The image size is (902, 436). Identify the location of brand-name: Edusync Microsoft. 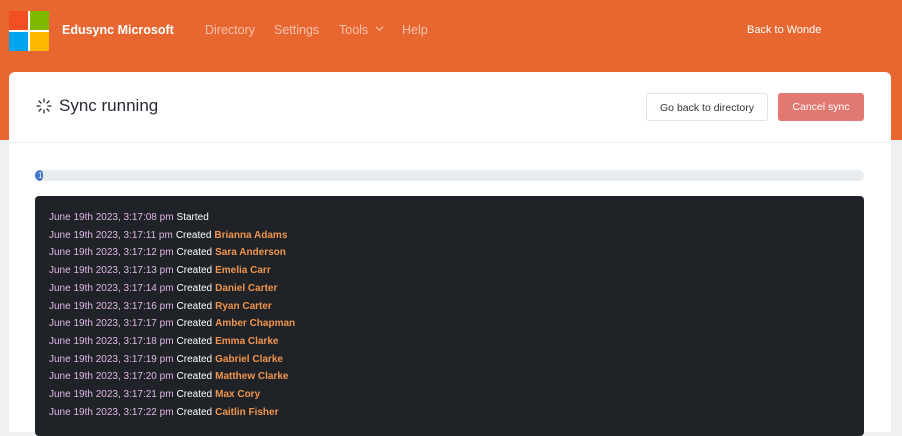
(118, 30).